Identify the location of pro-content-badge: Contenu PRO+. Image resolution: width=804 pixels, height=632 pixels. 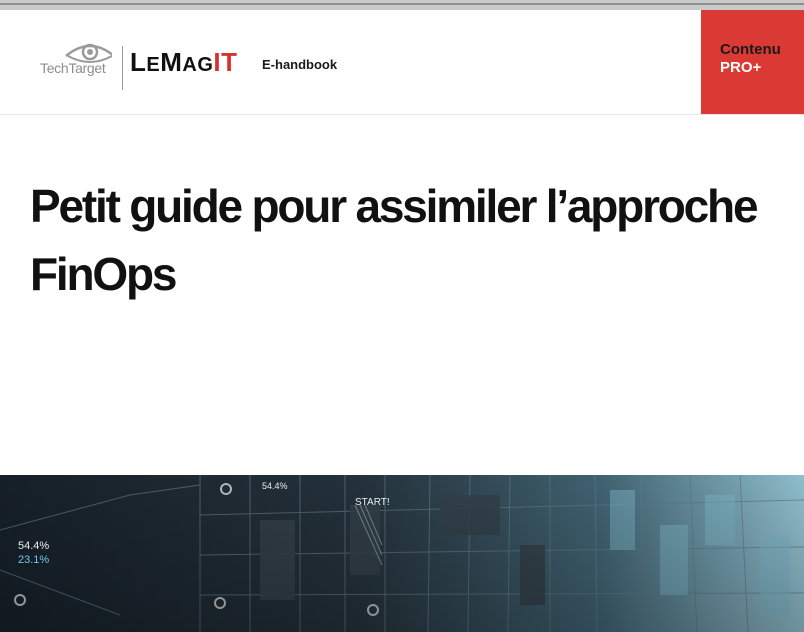
(752, 62).